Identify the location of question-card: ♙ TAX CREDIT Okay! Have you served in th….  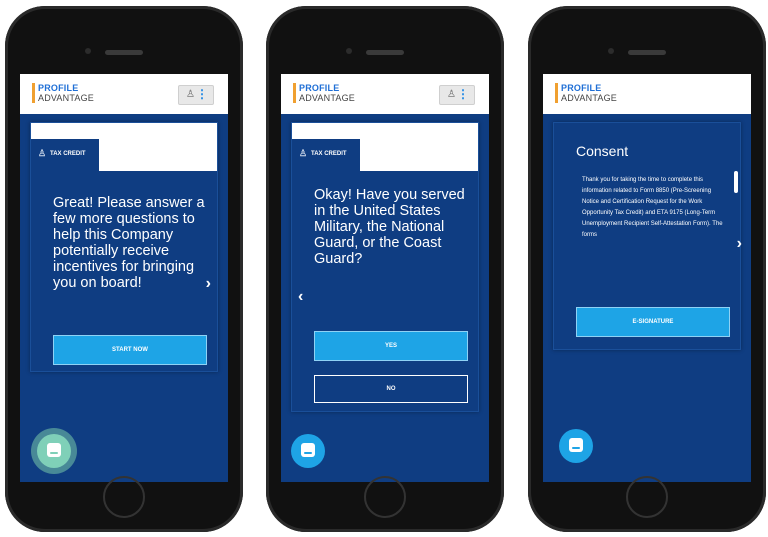
(385, 267).